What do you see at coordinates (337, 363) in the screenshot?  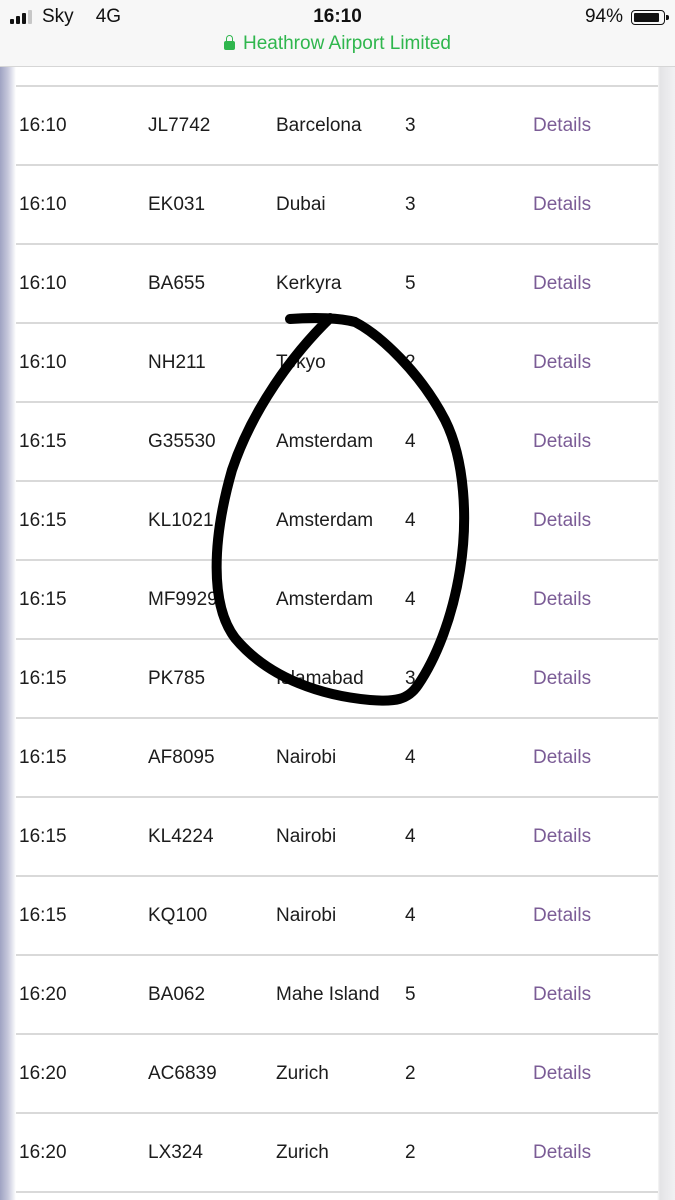 I see `flight-row: 16:10 NH211 Tokyo 2 Details` at bounding box center [337, 363].